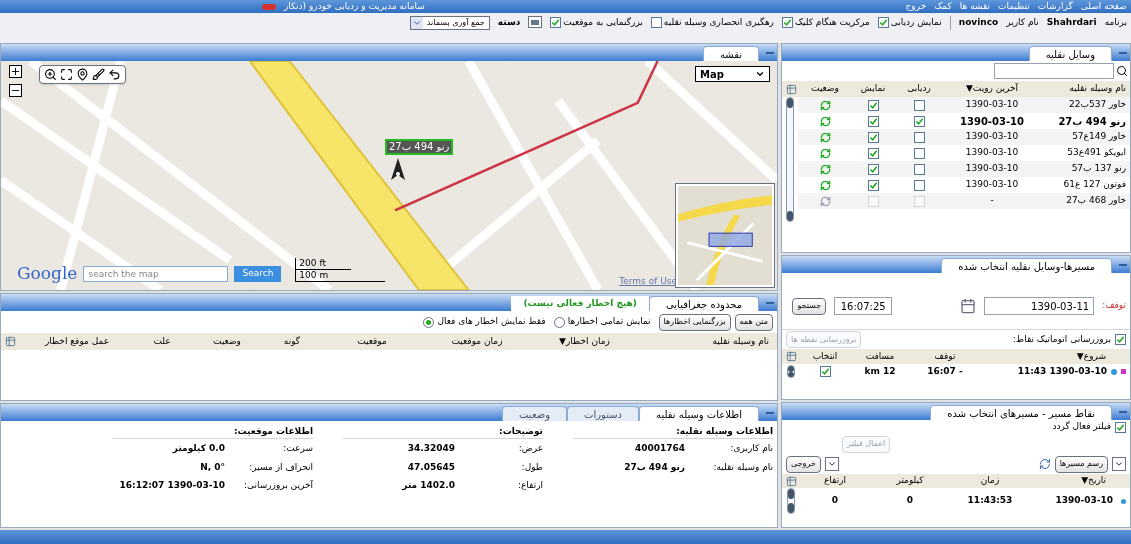 This screenshot has width=1131, height=544. I want to click on column-header: مسافت, so click(880, 356).